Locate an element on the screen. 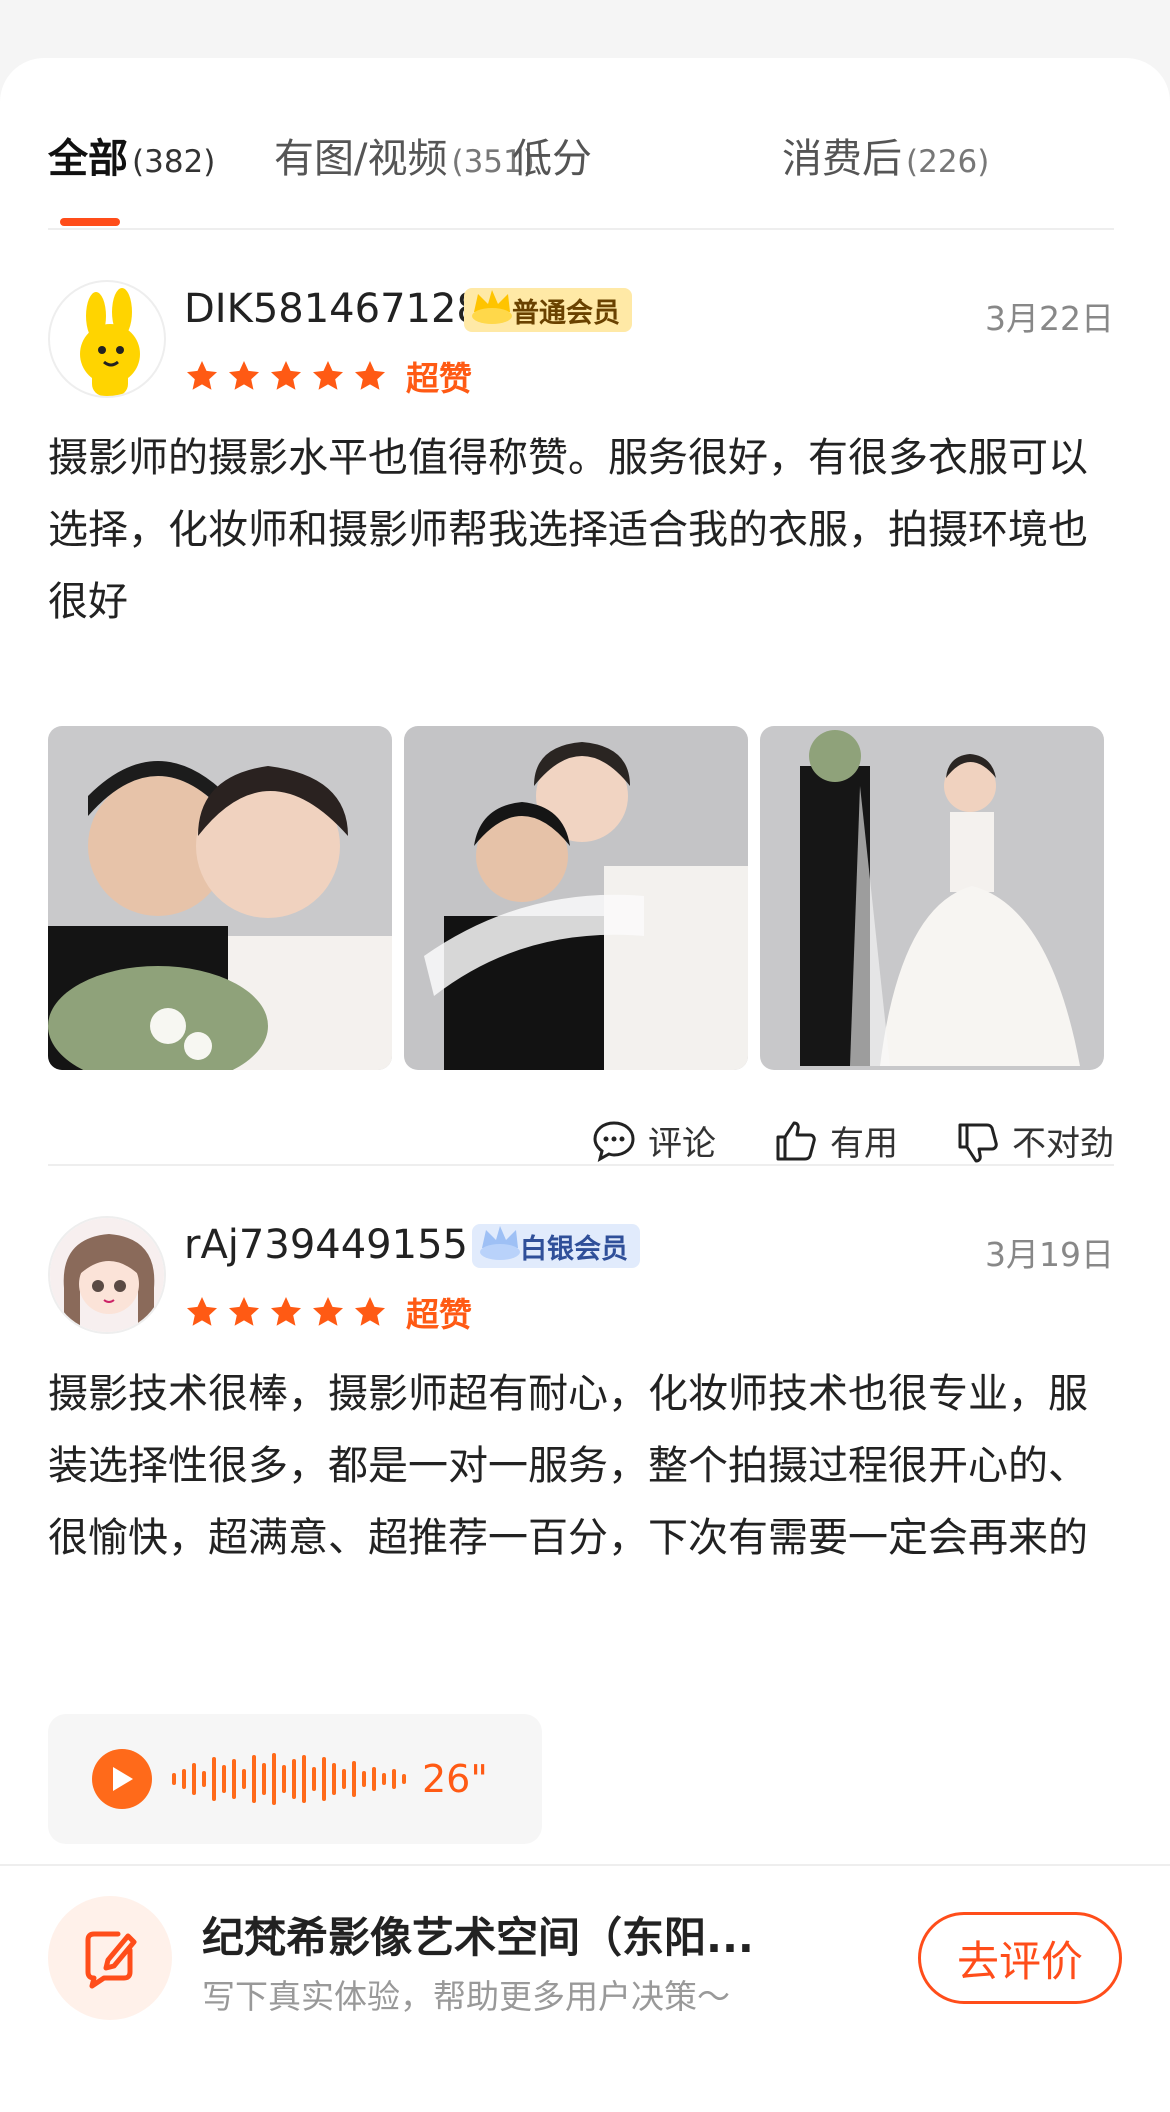 This screenshot has width=1170, height=2112. anime-girl-avatar-icon is located at coordinates (107, 1275).